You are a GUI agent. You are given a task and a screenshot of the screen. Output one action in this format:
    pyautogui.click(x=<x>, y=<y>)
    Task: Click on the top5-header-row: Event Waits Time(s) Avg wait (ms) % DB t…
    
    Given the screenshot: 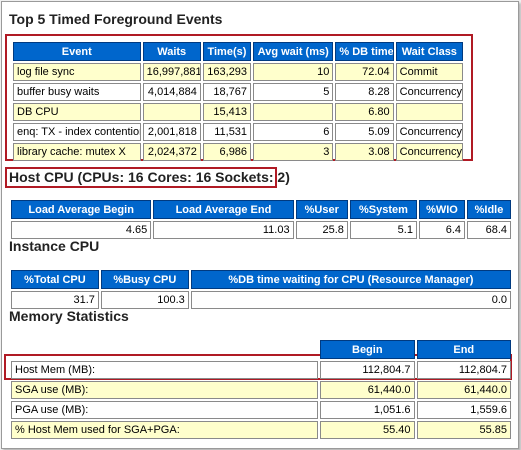 What is the action you would take?
    pyautogui.click(x=238, y=51)
    